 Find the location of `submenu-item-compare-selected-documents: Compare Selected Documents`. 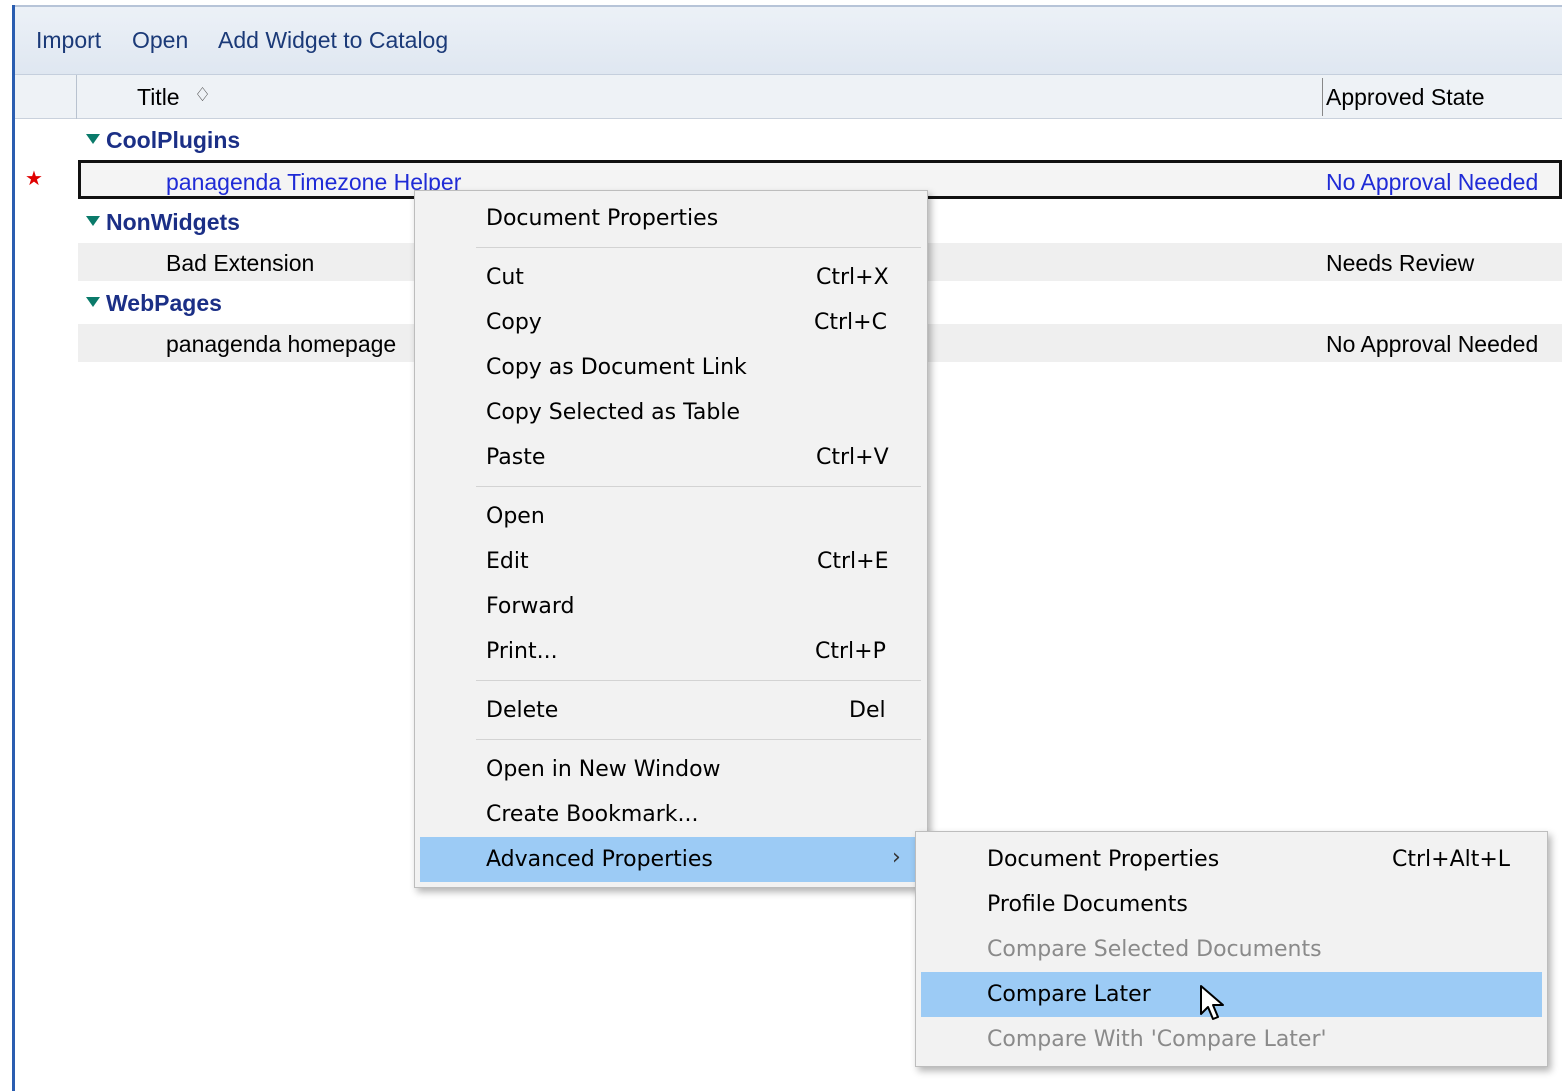

submenu-item-compare-selected-documents: Compare Selected Documents is located at coordinates (1231, 949).